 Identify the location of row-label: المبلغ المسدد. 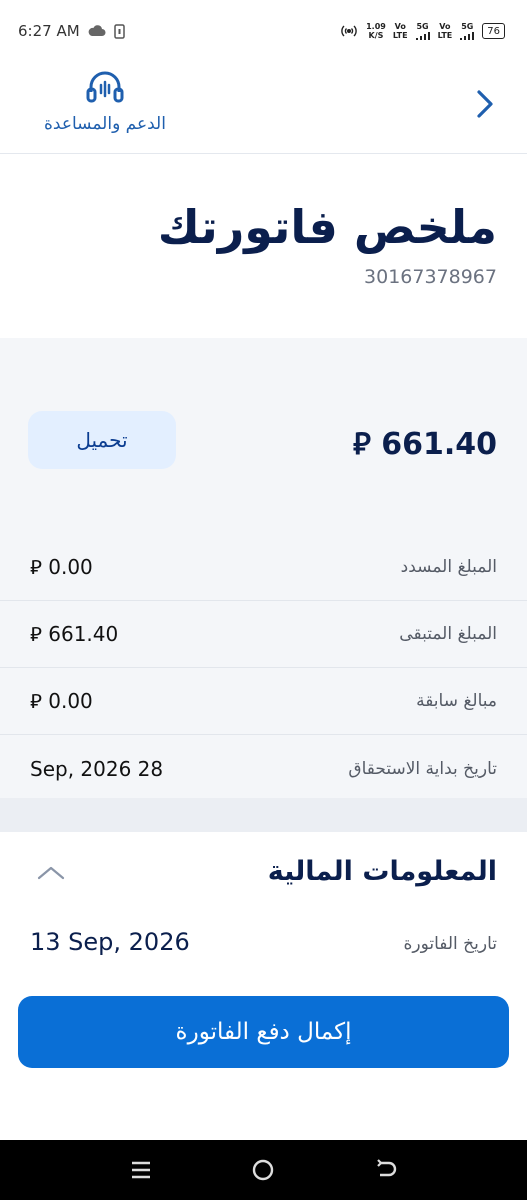
(448, 567).